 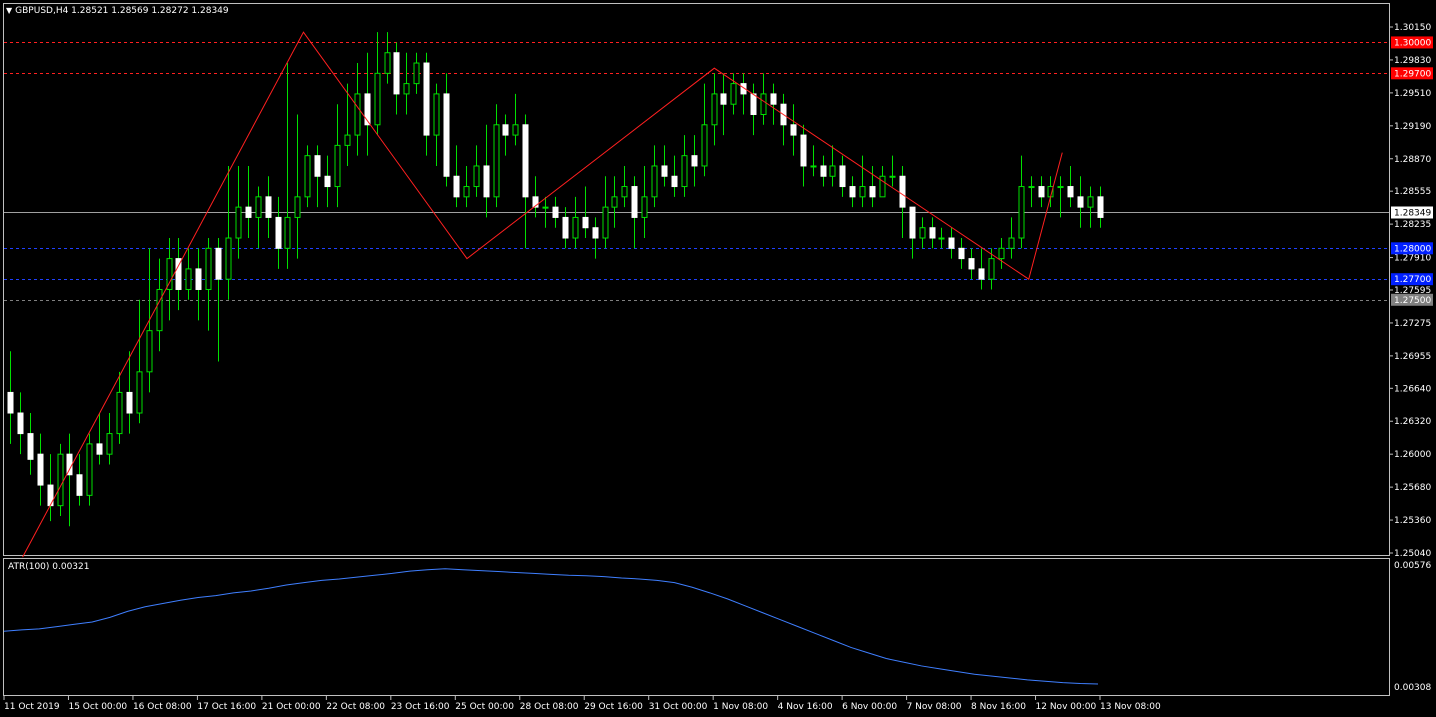 What do you see at coordinates (355, 707) in the screenshot?
I see `time-tick-label: 22 Oct 08:00` at bounding box center [355, 707].